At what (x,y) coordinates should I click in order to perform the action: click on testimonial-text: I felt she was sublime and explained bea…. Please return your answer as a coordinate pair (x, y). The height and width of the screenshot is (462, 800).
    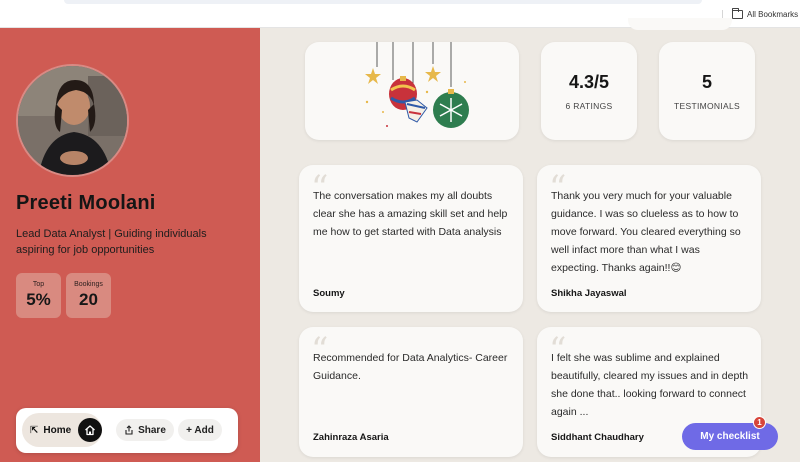
    Looking at the image, I should click on (650, 385).